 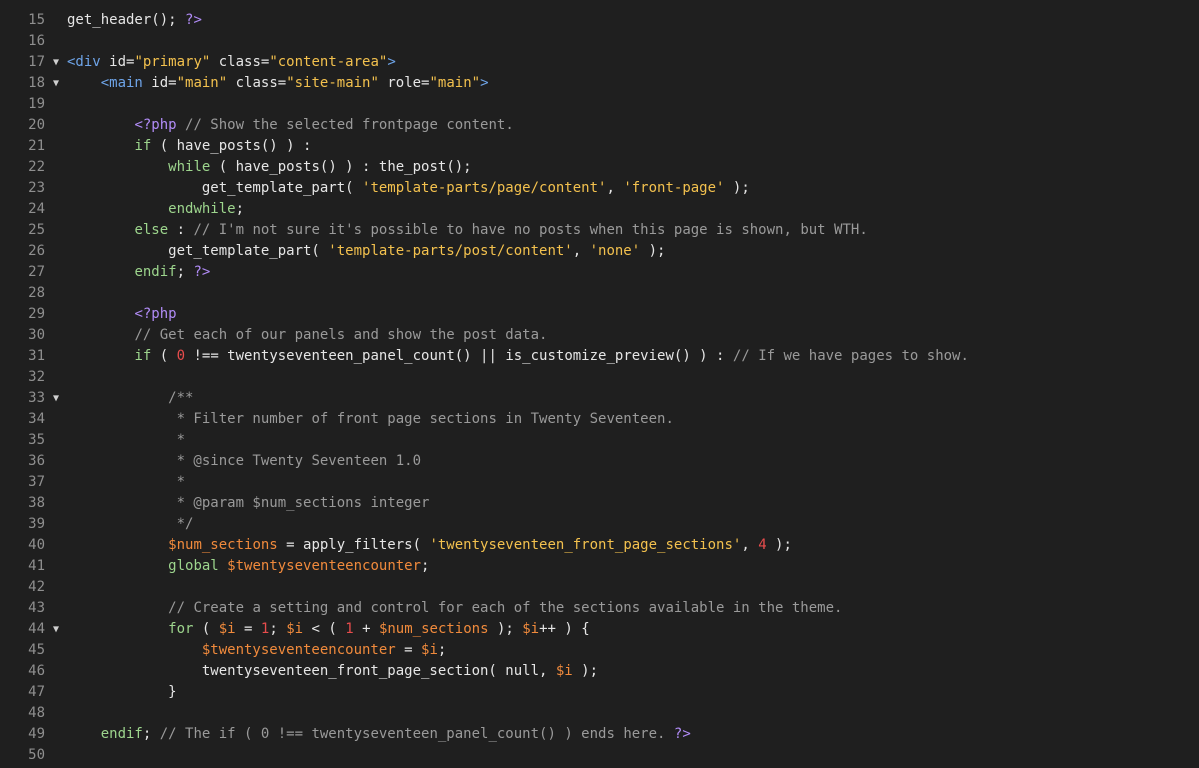 What do you see at coordinates (484, 83) in the screenshot?
I see `token-tag: >` at bounding box center [484, 83].